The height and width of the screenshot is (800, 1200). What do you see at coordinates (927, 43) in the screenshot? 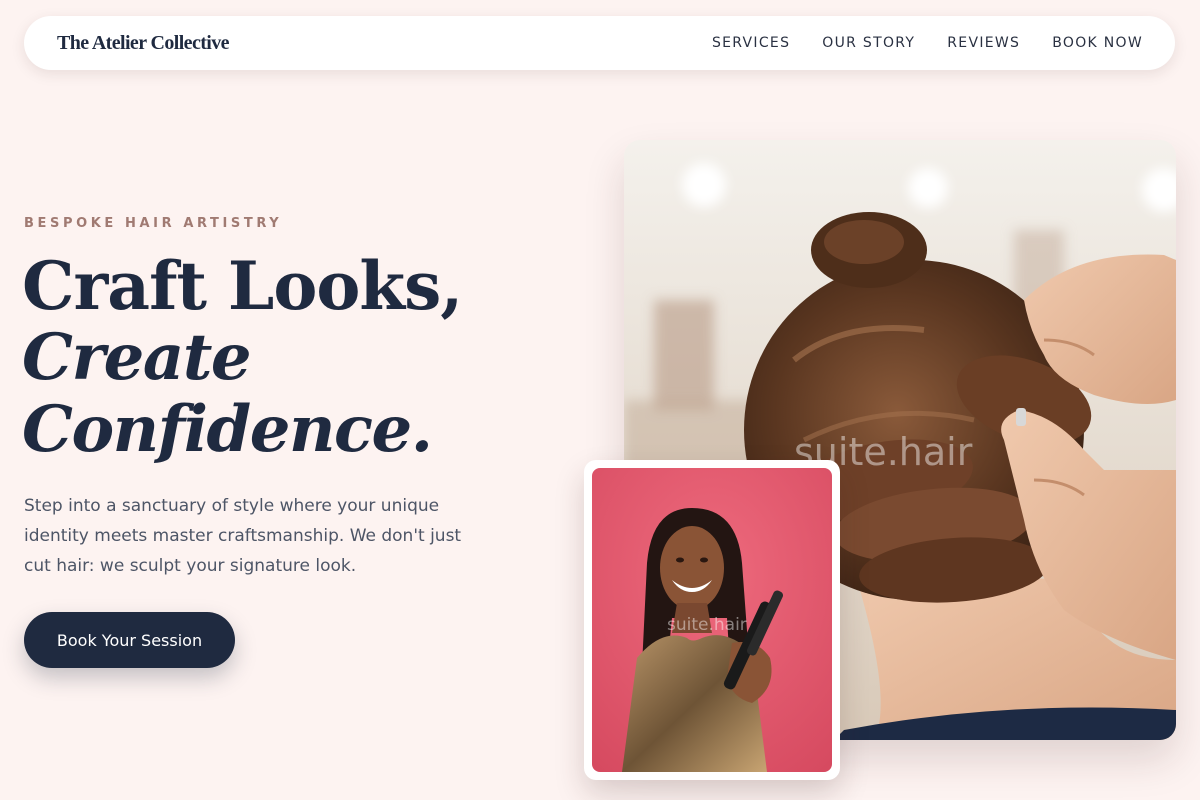
I see `nav-links: SERVICES OUR STORY REVIEWS BOOK NOW` at bounding box center [927, 43].